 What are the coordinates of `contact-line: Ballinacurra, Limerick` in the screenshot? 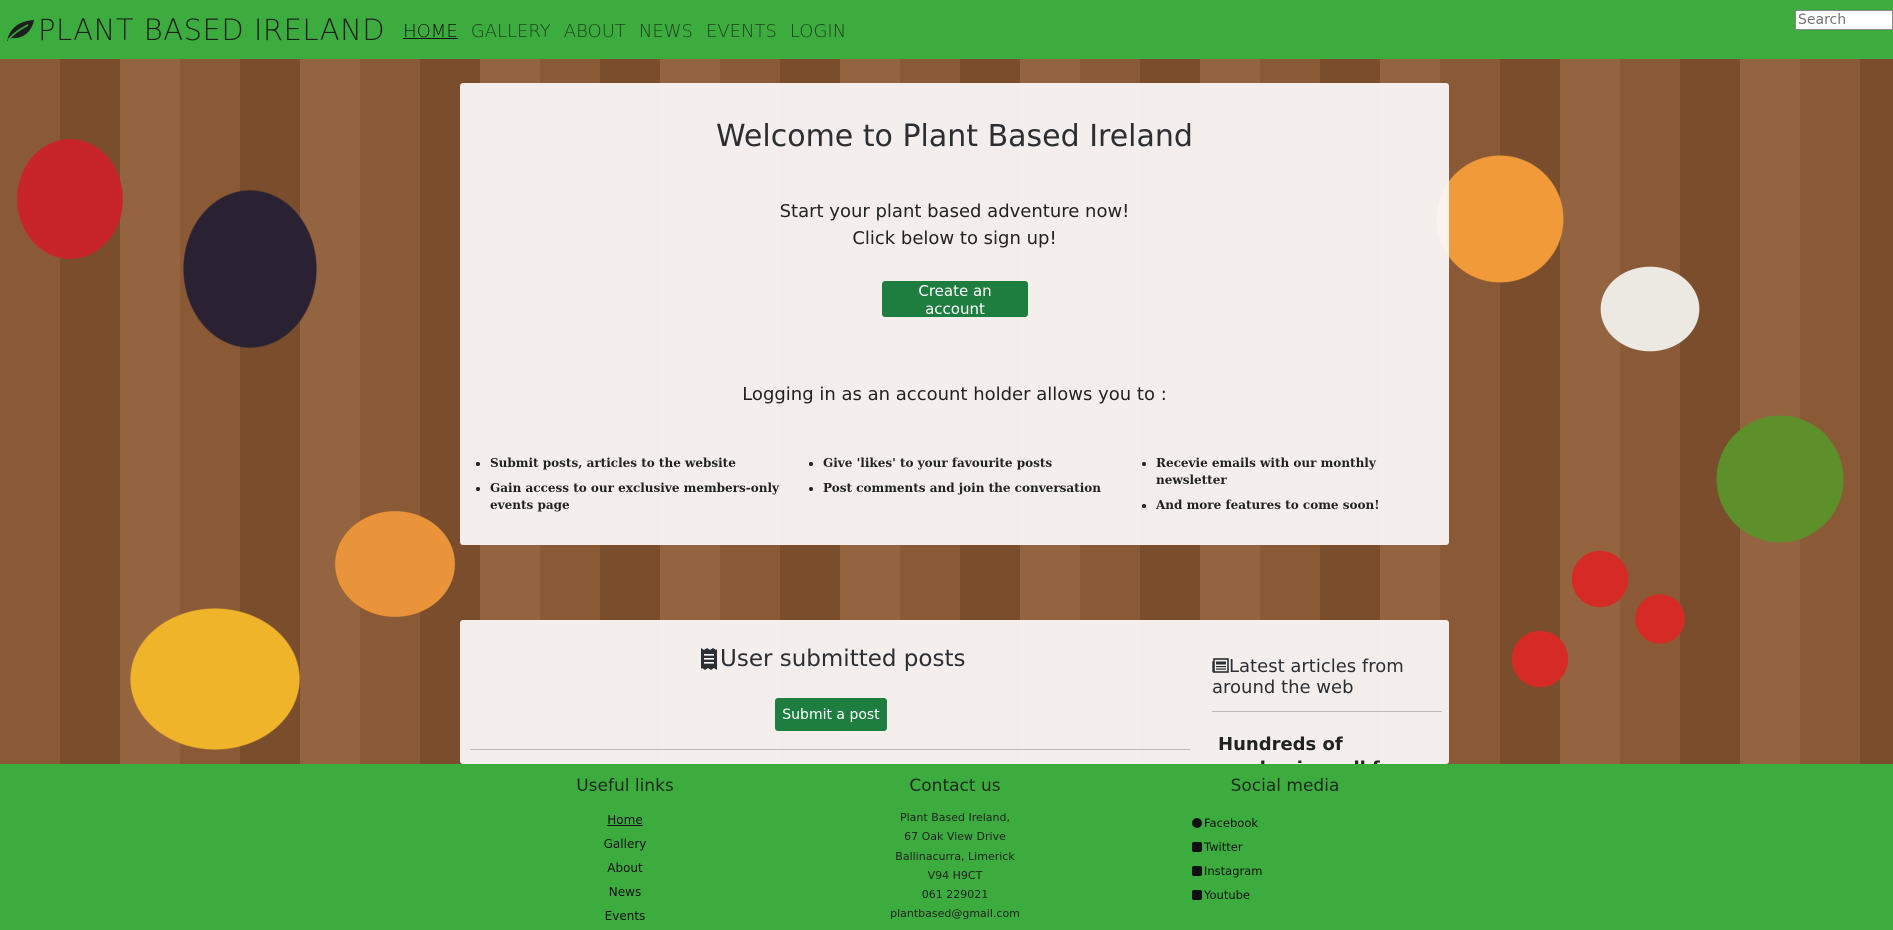 It's located at (955, 856).